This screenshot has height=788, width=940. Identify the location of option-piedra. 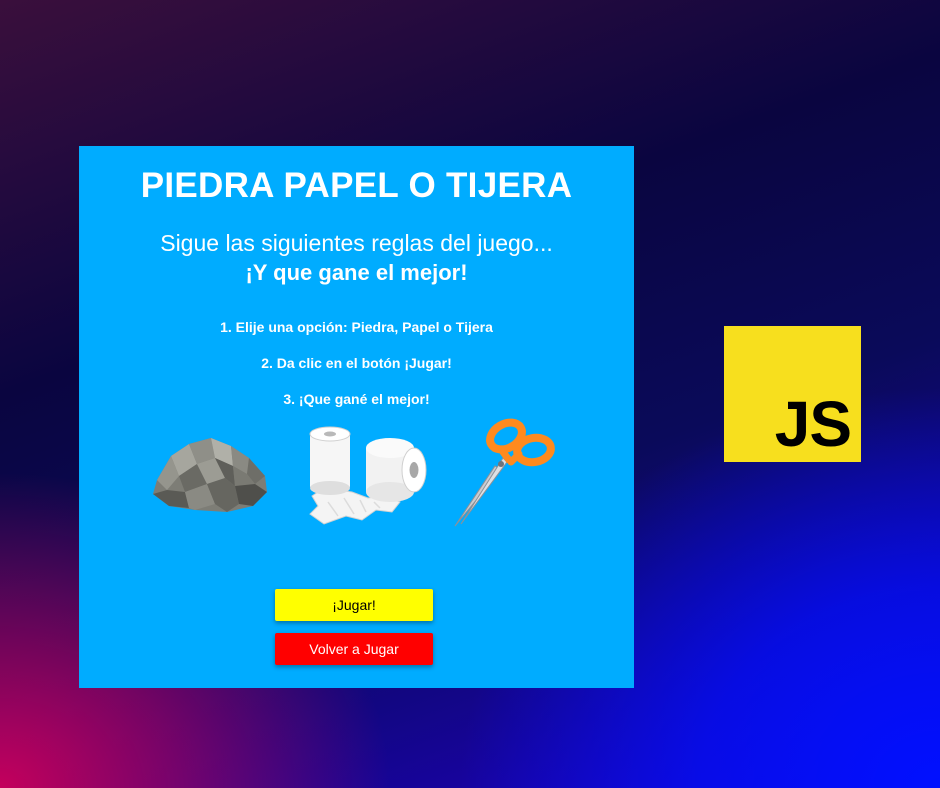
(210, 471).